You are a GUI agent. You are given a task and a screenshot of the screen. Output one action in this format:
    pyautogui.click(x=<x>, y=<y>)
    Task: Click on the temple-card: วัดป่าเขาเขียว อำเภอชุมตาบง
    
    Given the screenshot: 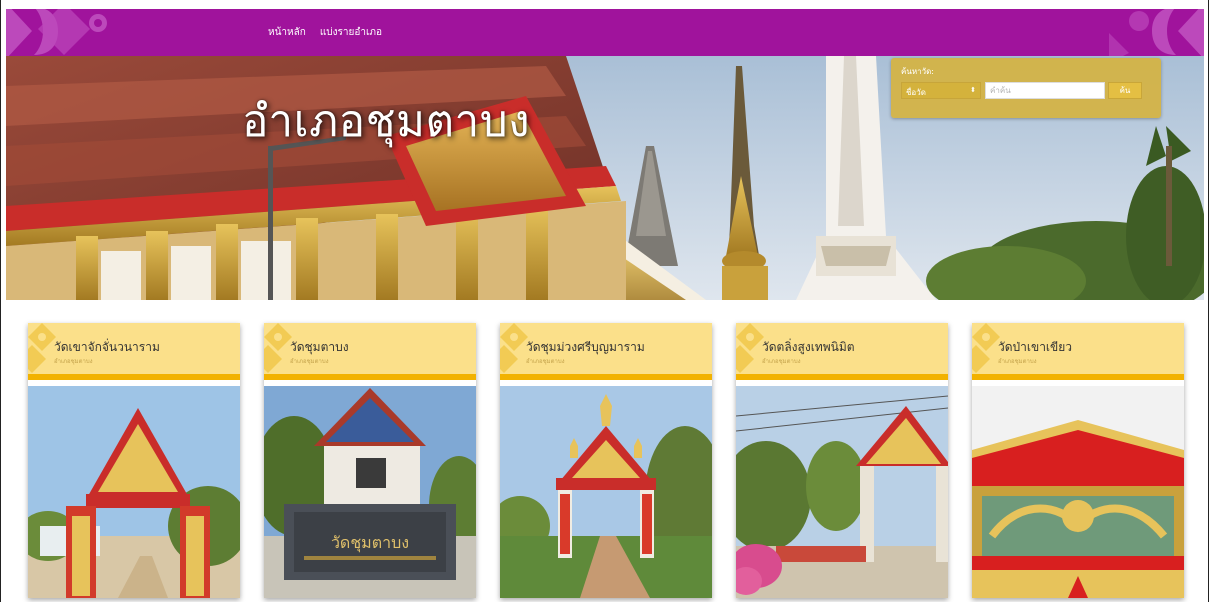 What is the action you would take?
    pyautogui.click(x=1078, y=460)
    